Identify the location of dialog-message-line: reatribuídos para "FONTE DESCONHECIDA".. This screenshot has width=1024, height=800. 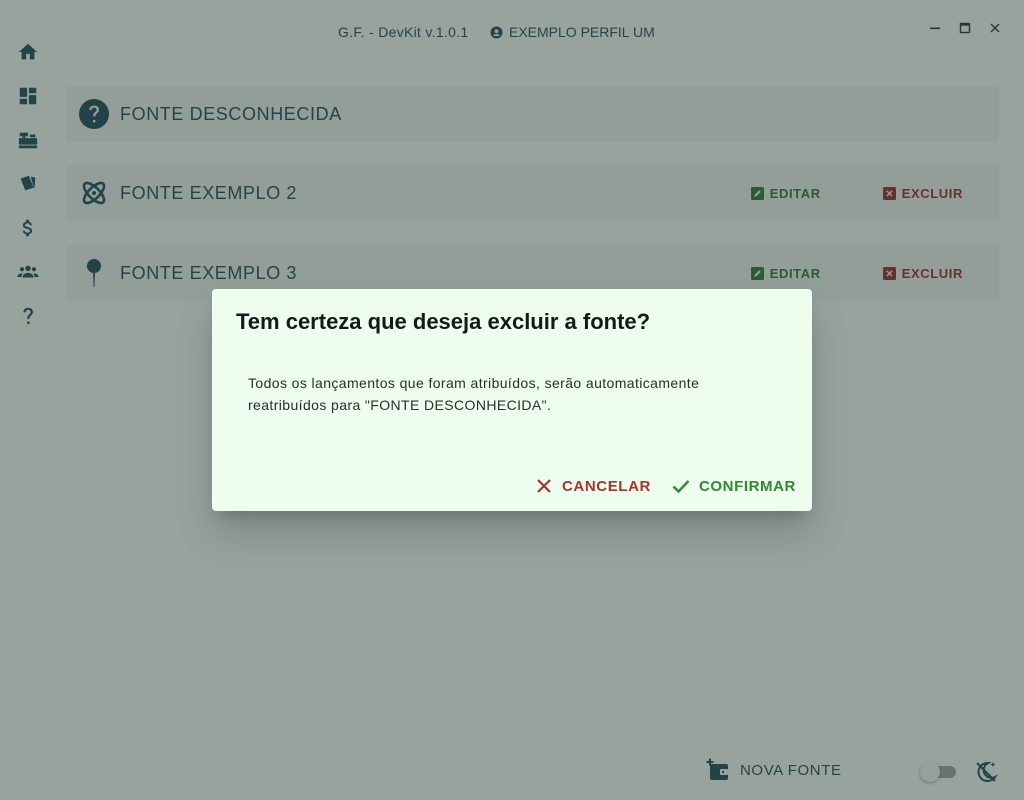
(400, 405).